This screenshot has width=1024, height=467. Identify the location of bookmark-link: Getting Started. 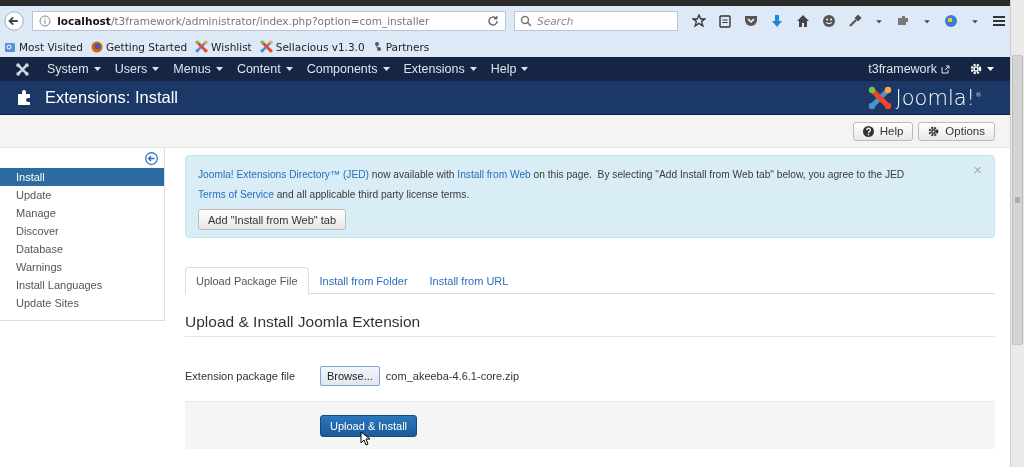
(146, 46).